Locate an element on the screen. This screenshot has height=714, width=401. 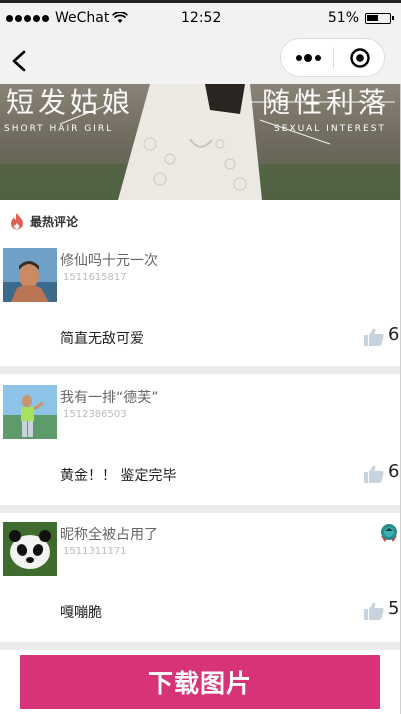
like-count: 5 is located at coordinates (394, 608).